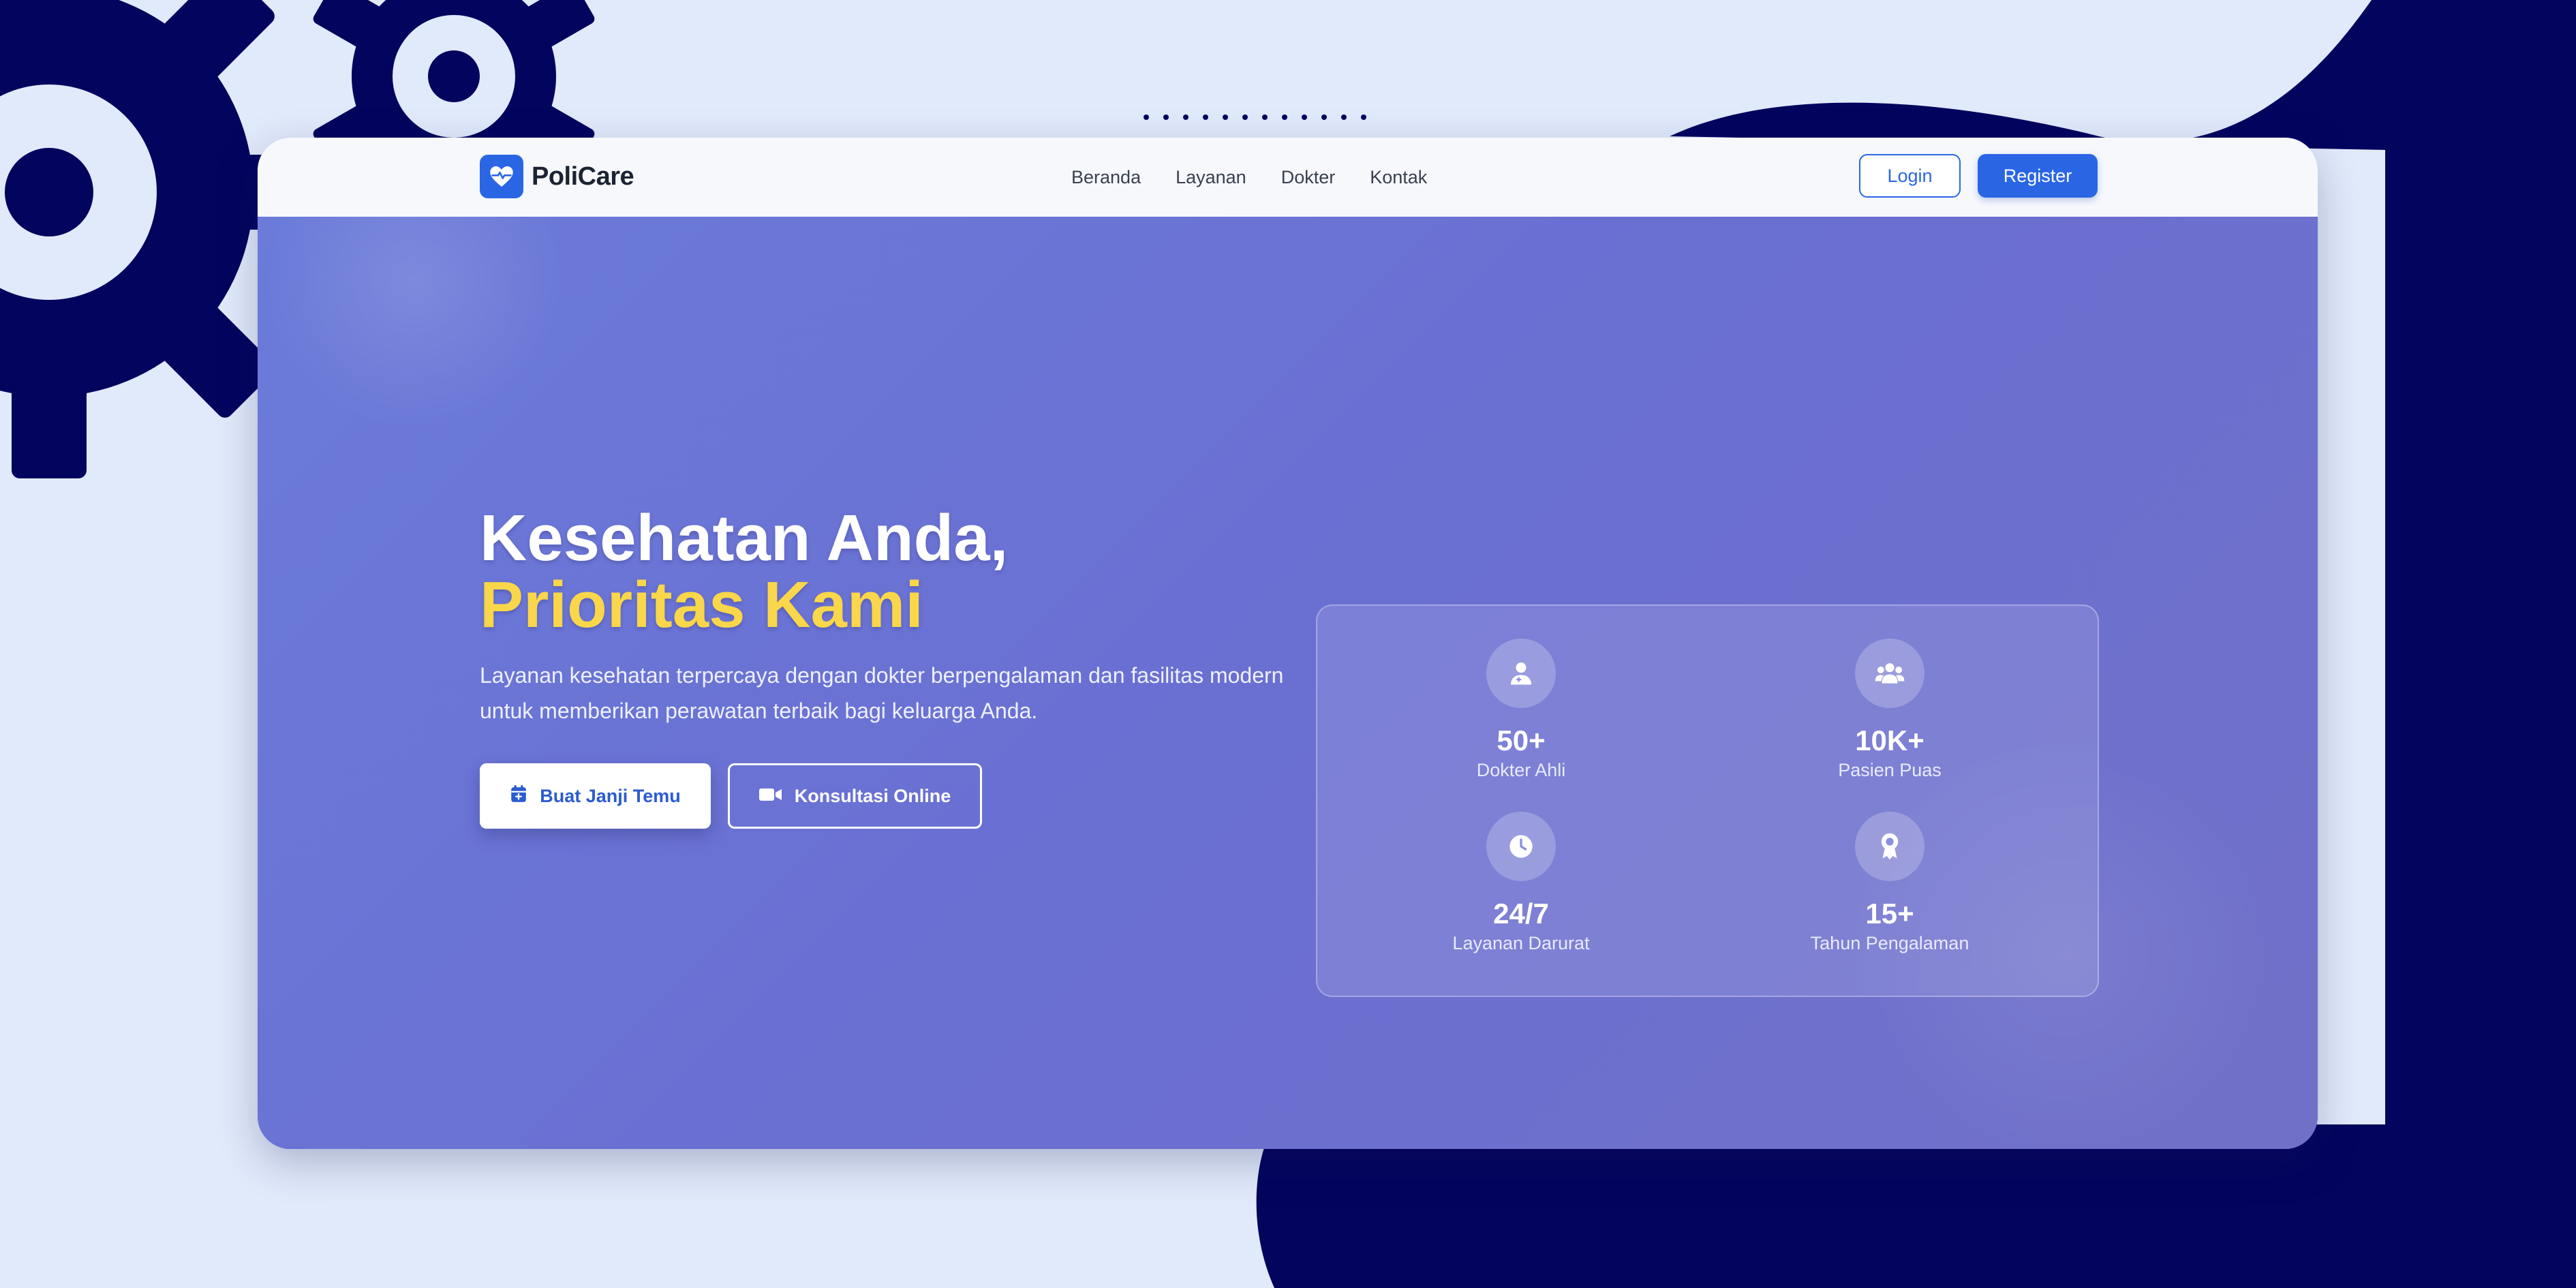  What do you see at coordinates (1521, 914) in the screenshot?
I see `stat-value: 24/7` at bounding box center [1521, 914].